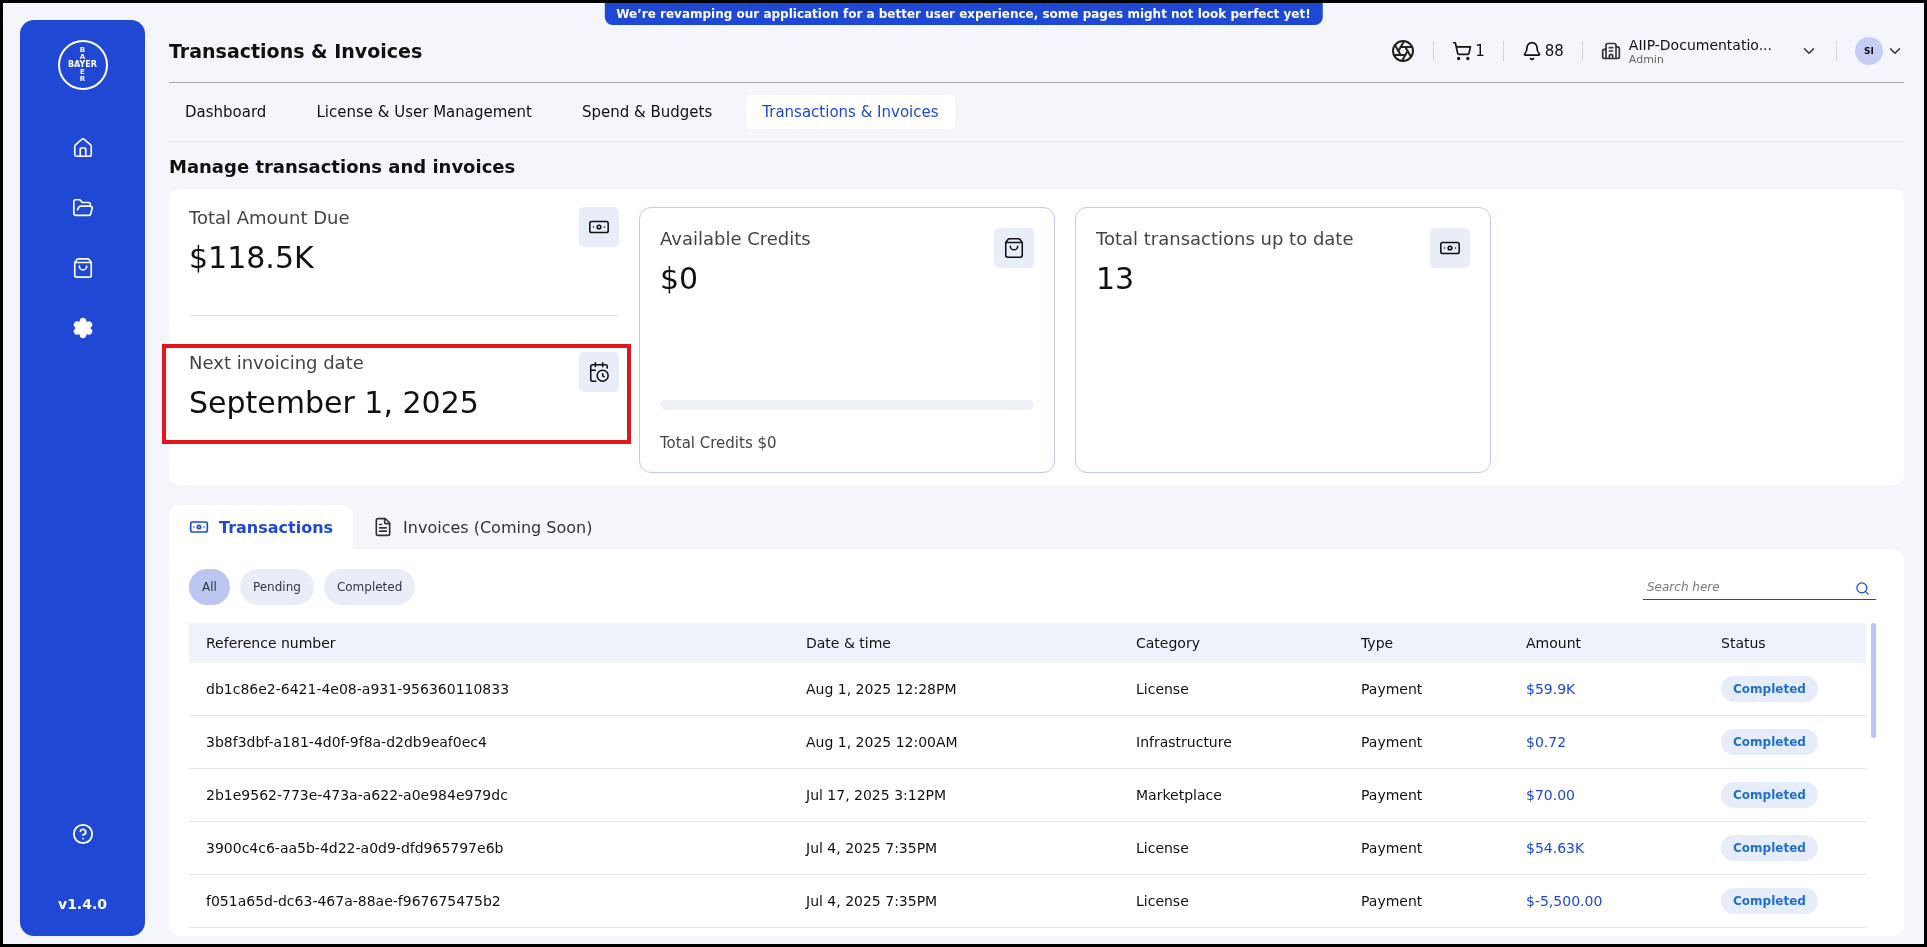 This screenshot has width=1927, height=947. I want to click on user-menu-button: SI, so click(1870, 51).